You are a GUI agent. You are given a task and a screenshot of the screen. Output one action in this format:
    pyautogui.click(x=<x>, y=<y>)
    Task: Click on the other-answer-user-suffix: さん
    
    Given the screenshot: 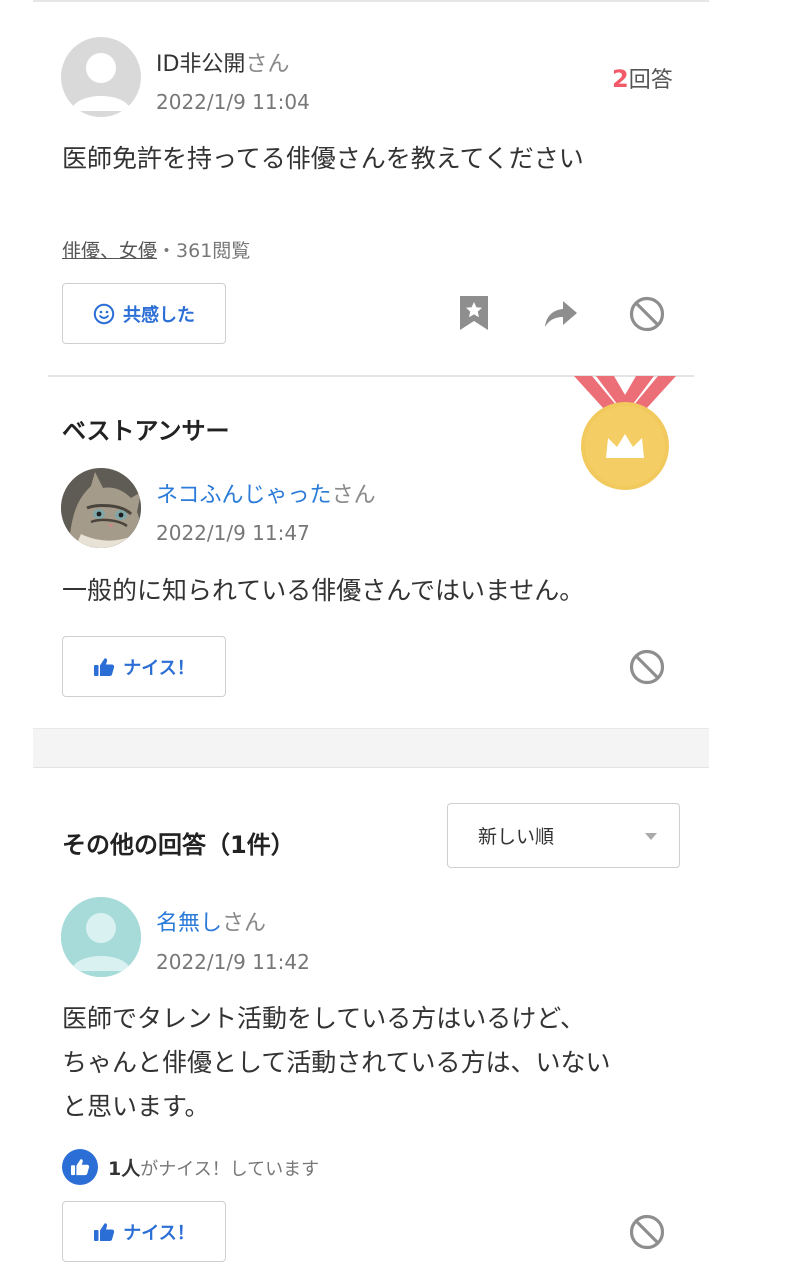 What is the action you would take?
    pyautogui.click(x=244, y=923)
    